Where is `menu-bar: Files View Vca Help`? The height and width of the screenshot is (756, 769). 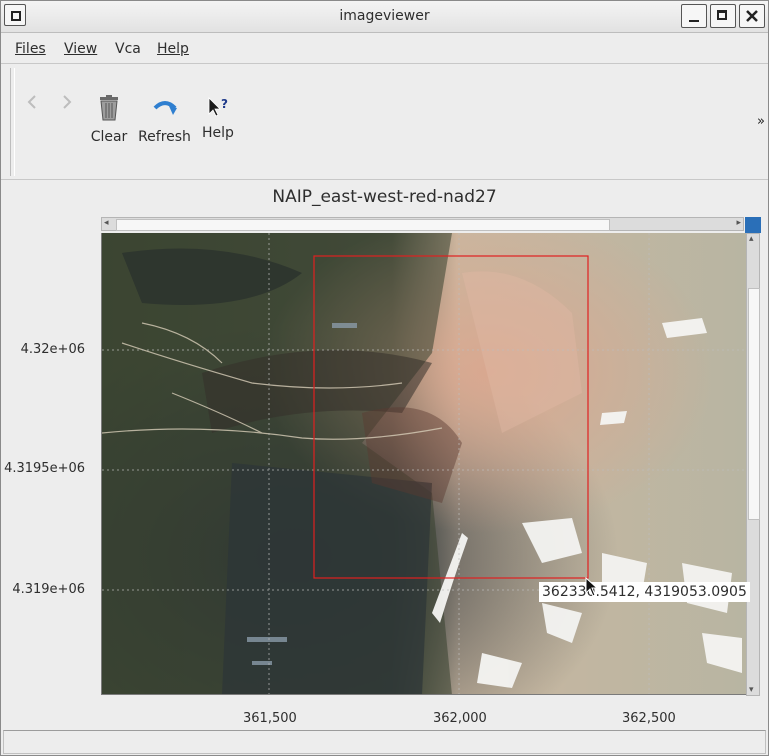 menu-bar: Files View Vca Help is located at coordinates (384, 48).